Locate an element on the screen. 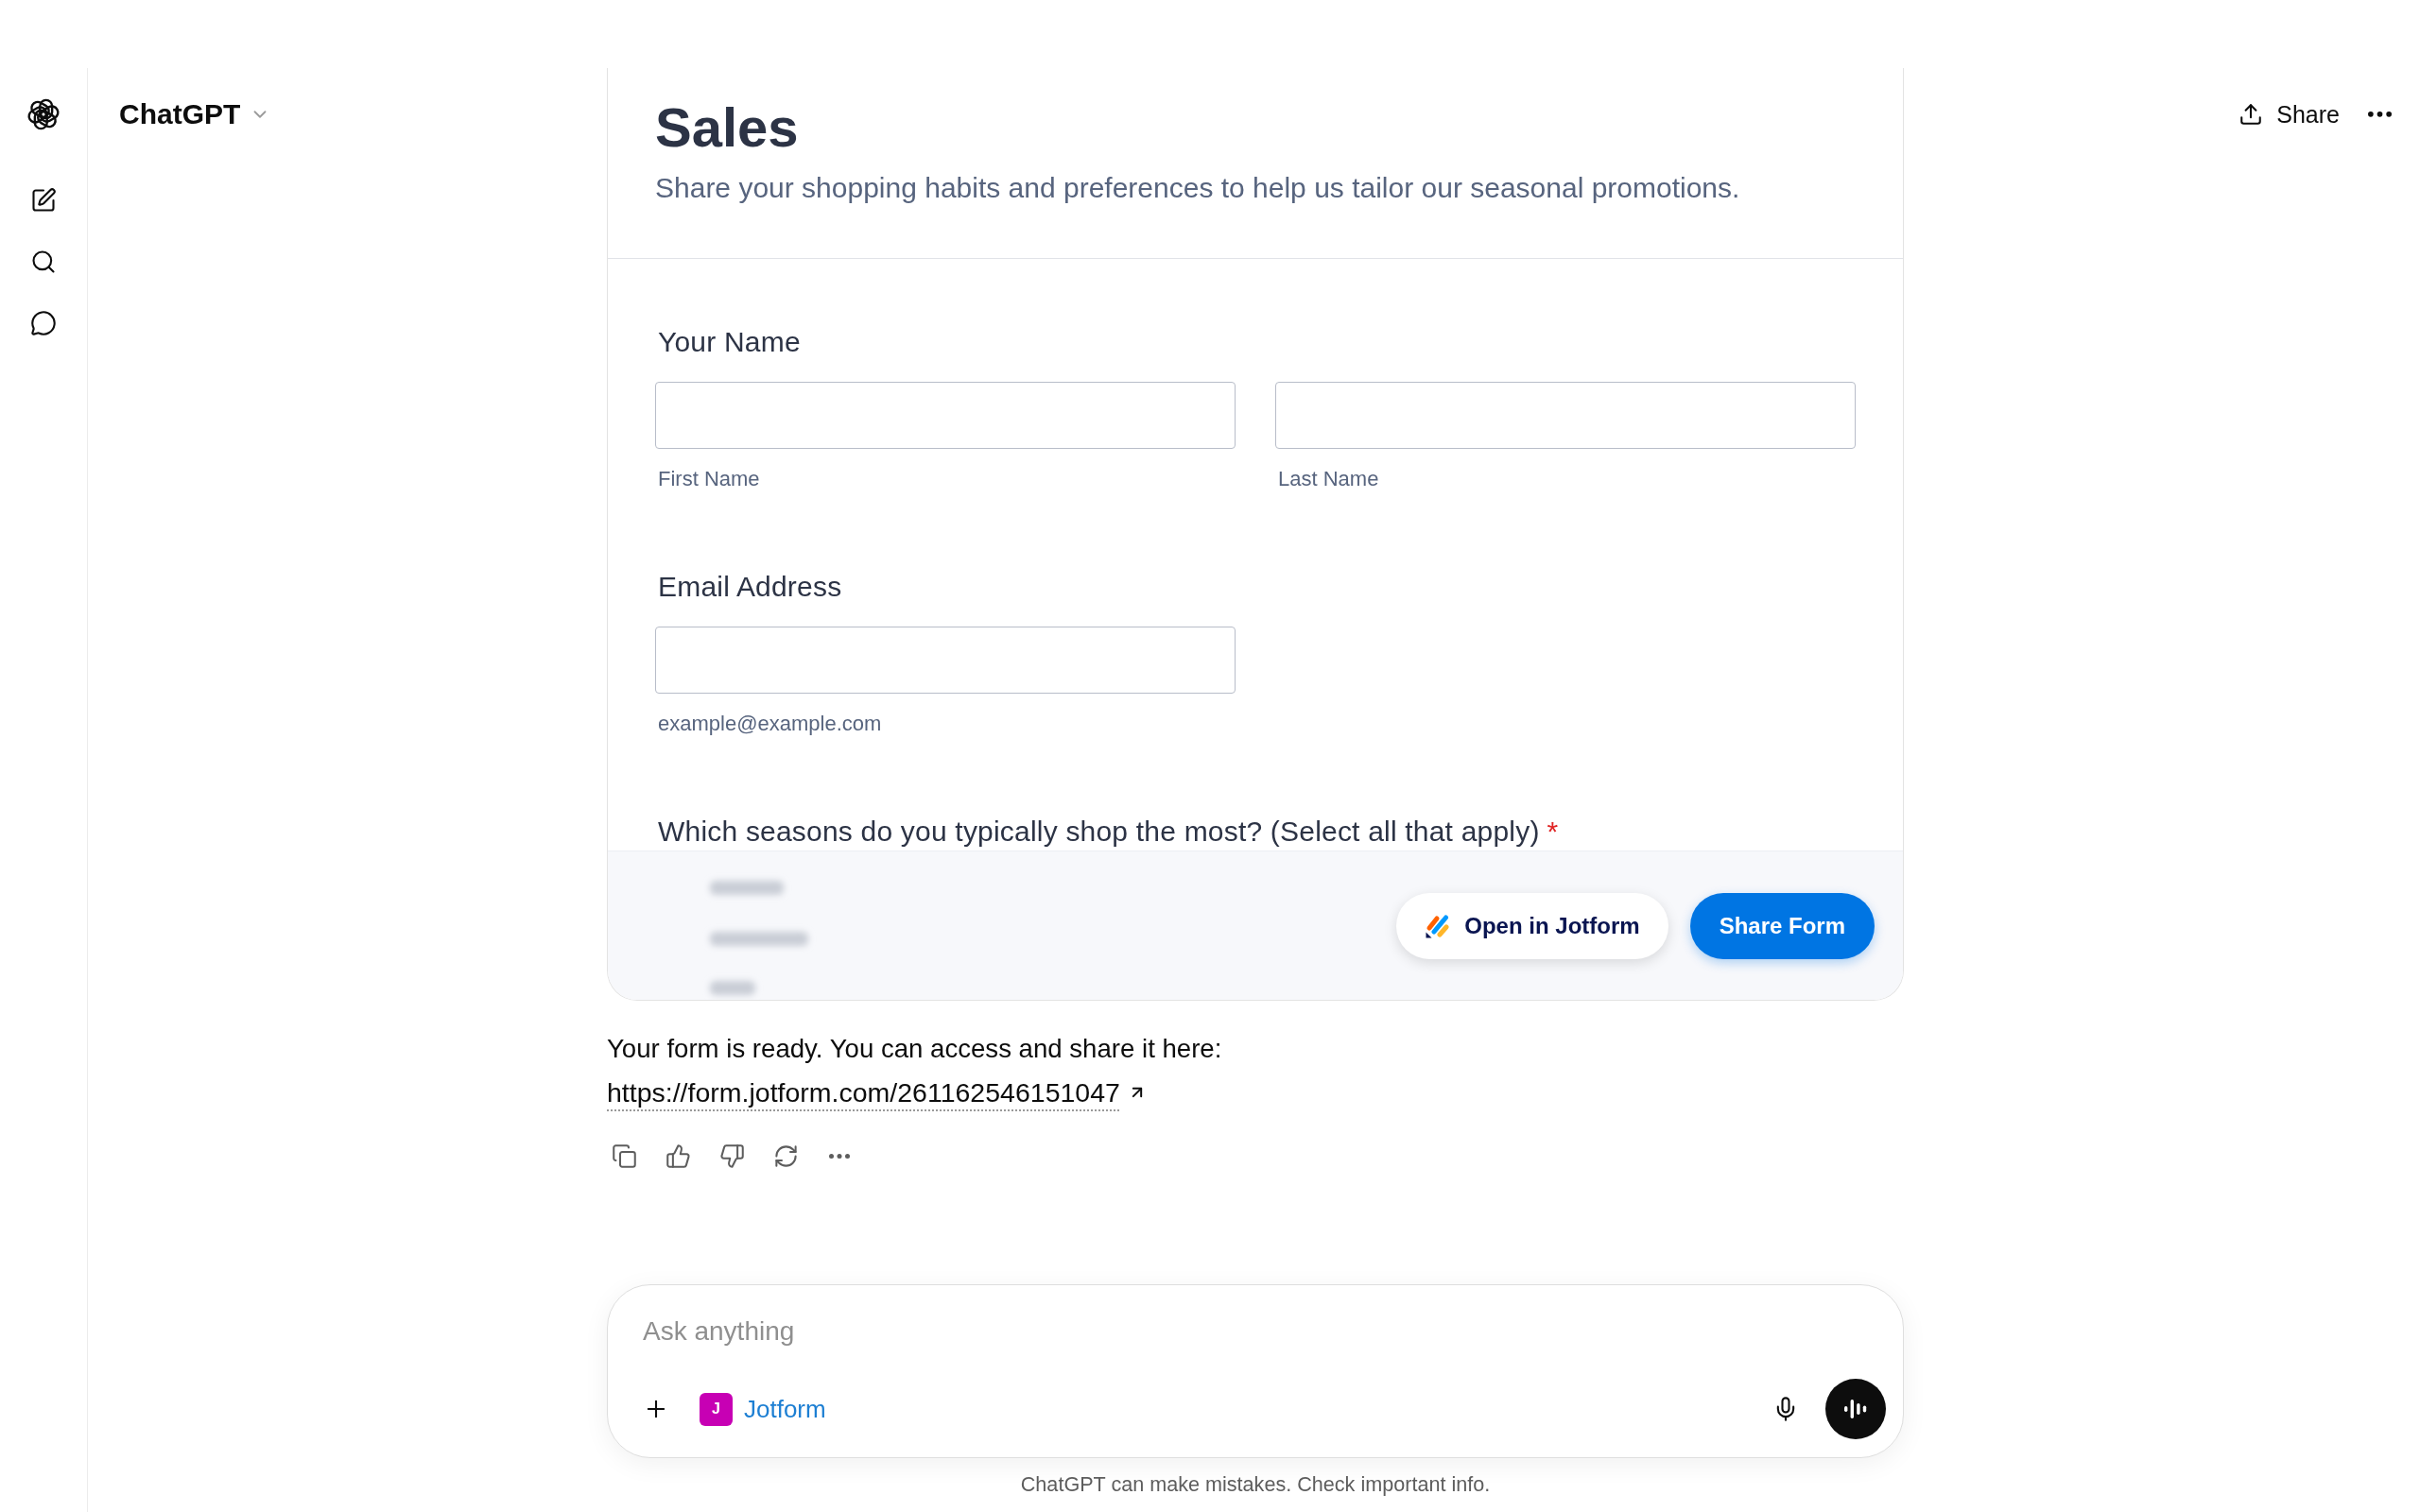 The height and width of the screenshot is (1512, 2420). copy-icon is located at coordinates (624, 1156).